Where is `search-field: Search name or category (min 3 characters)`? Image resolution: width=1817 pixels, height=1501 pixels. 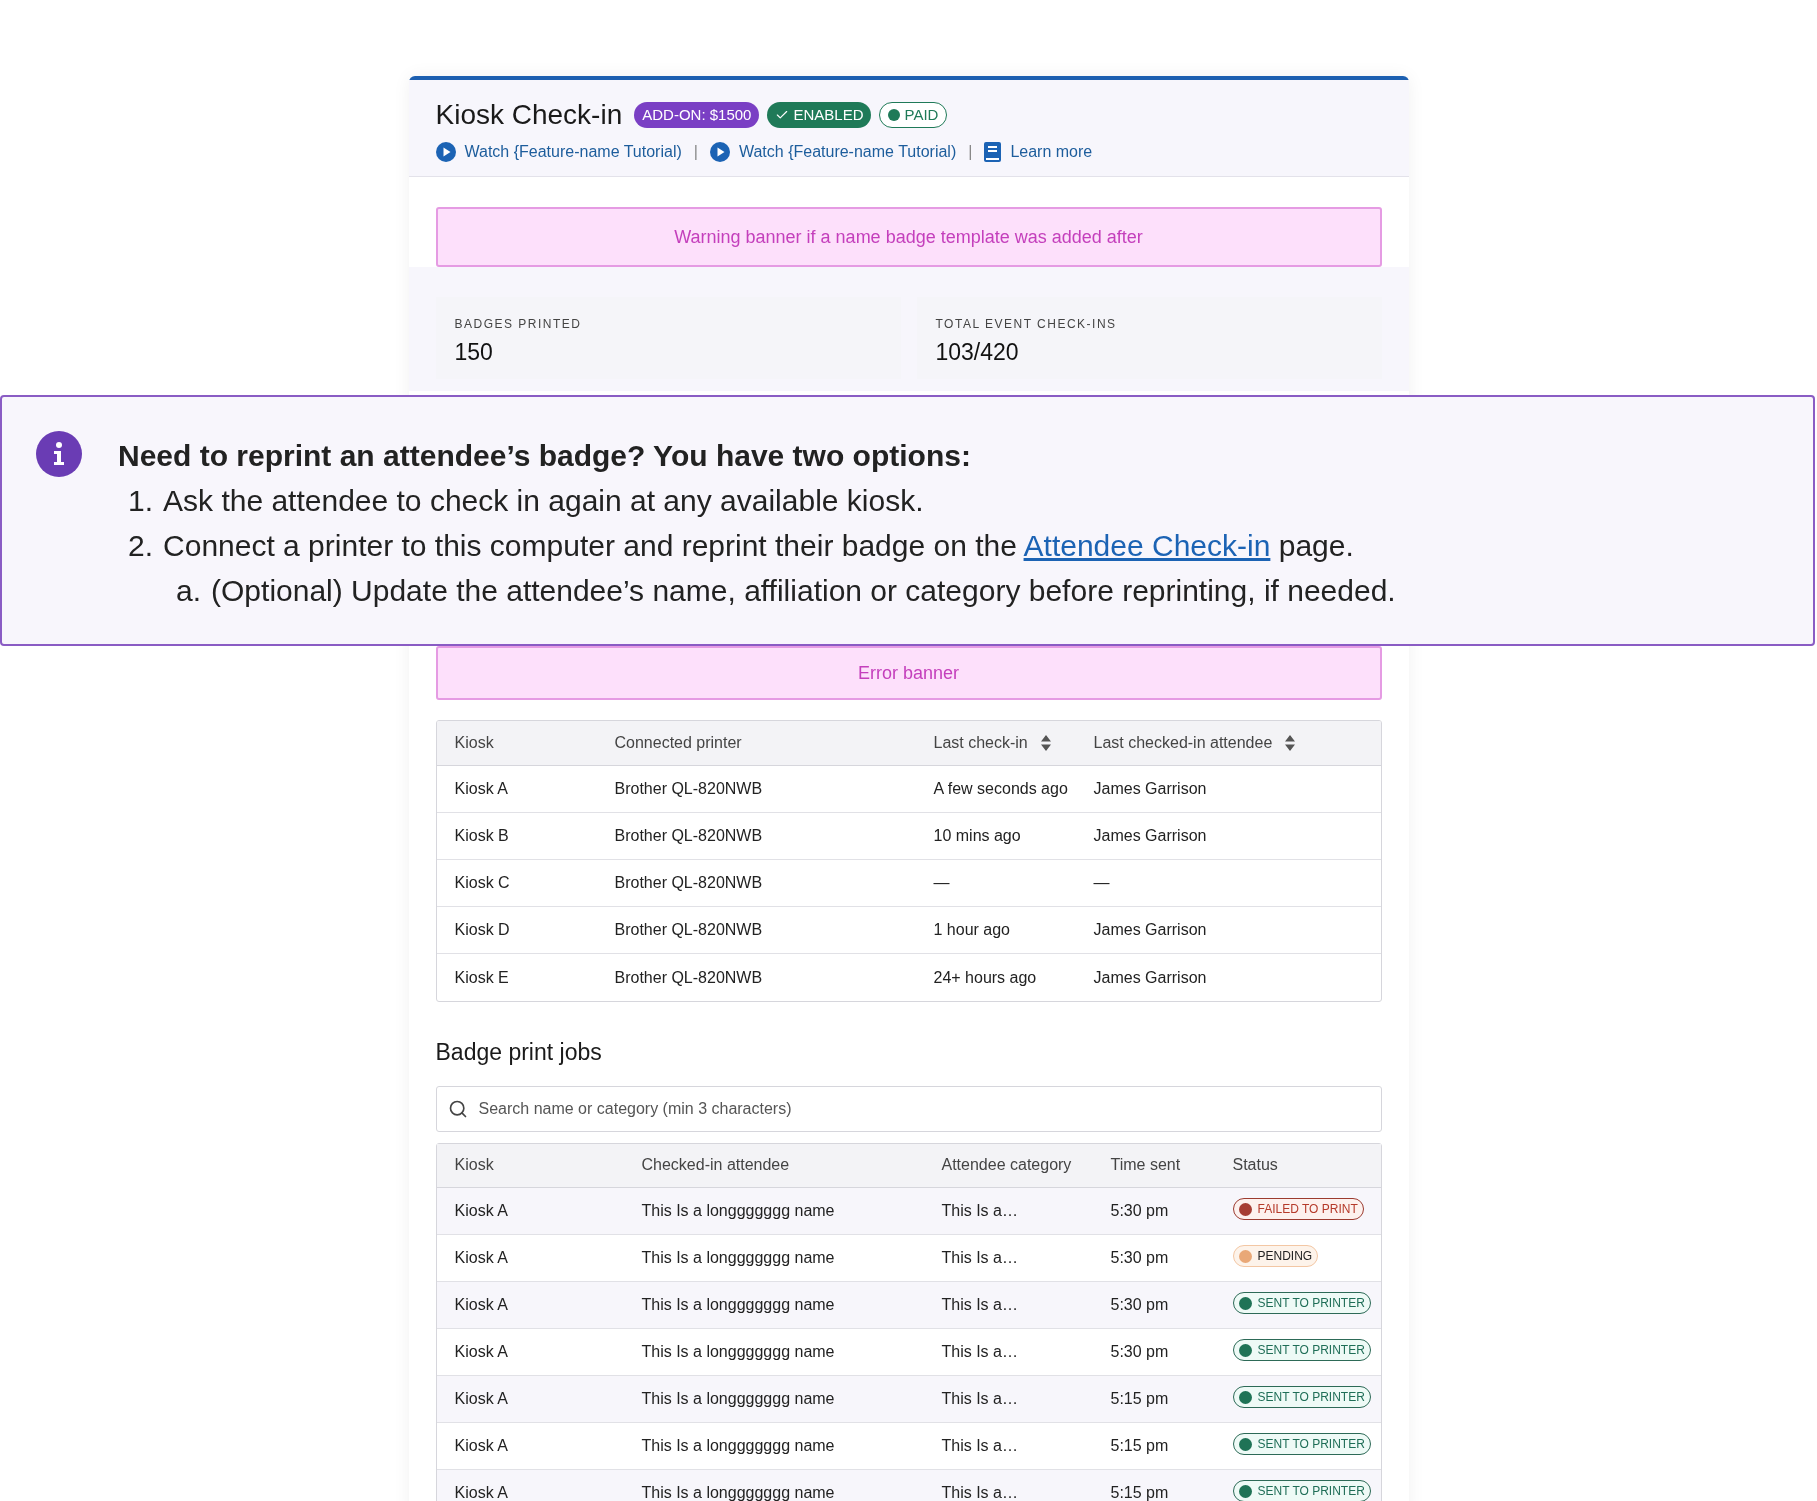 search-field: Search name or category (min 3 characters) is located at coordinates (908, 1108).